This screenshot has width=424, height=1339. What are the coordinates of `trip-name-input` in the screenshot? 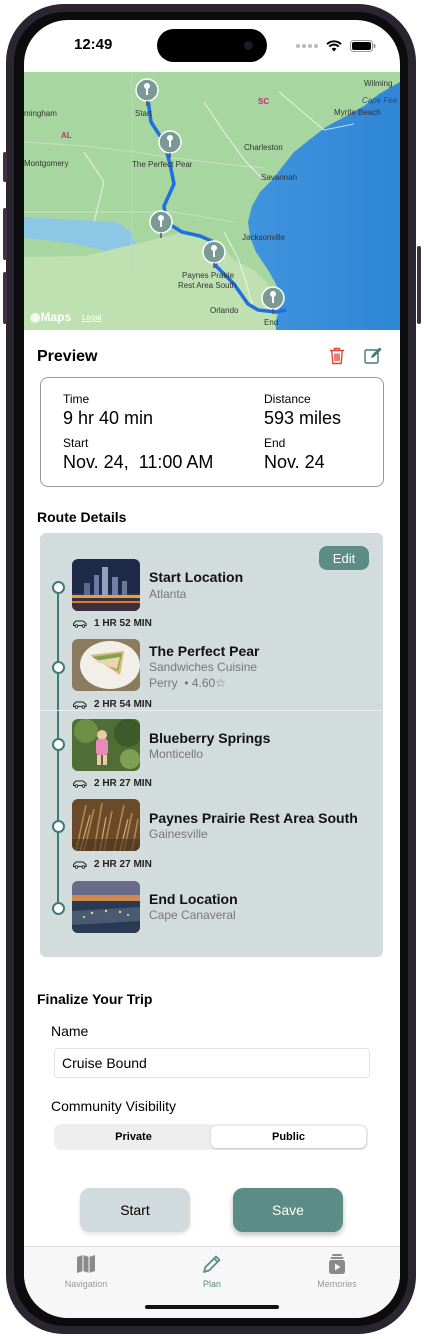 It's located at (212, 1063).